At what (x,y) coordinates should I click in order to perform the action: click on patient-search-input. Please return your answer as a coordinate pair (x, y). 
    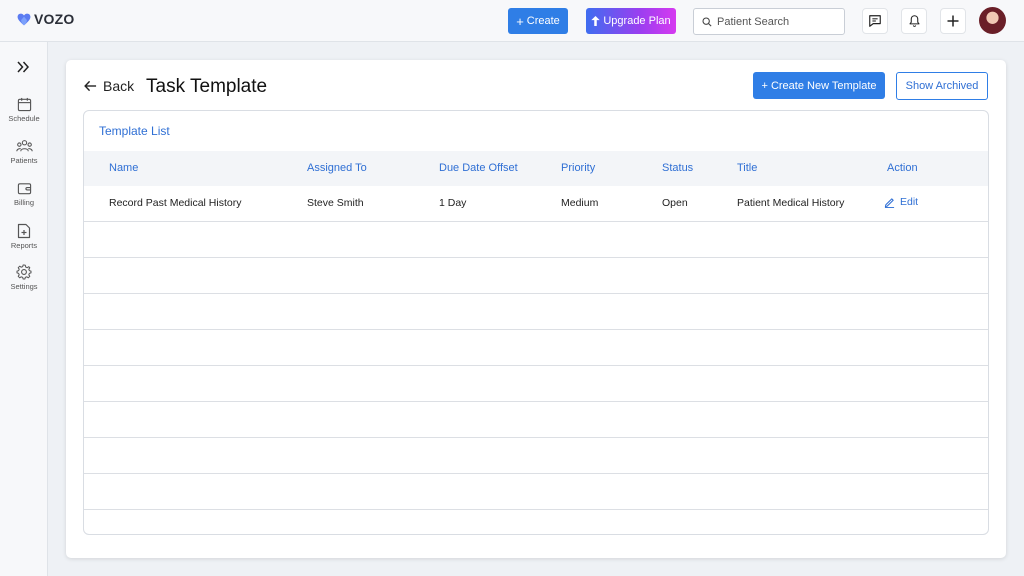
    Looking at the image, I should click on (777, 21).